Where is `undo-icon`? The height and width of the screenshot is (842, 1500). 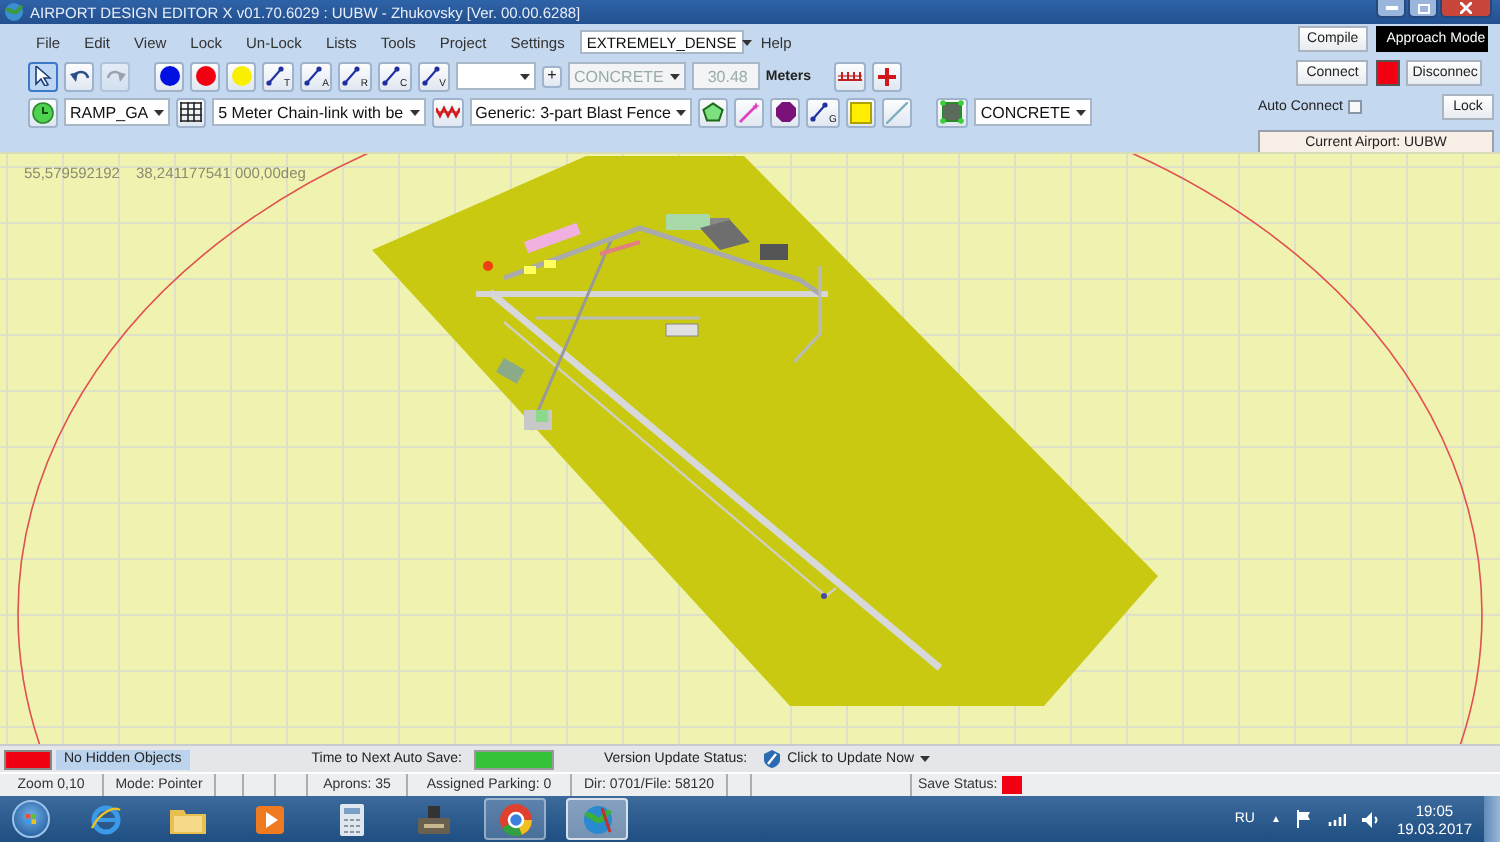 undo-icon is located at coordinates (79, 76).